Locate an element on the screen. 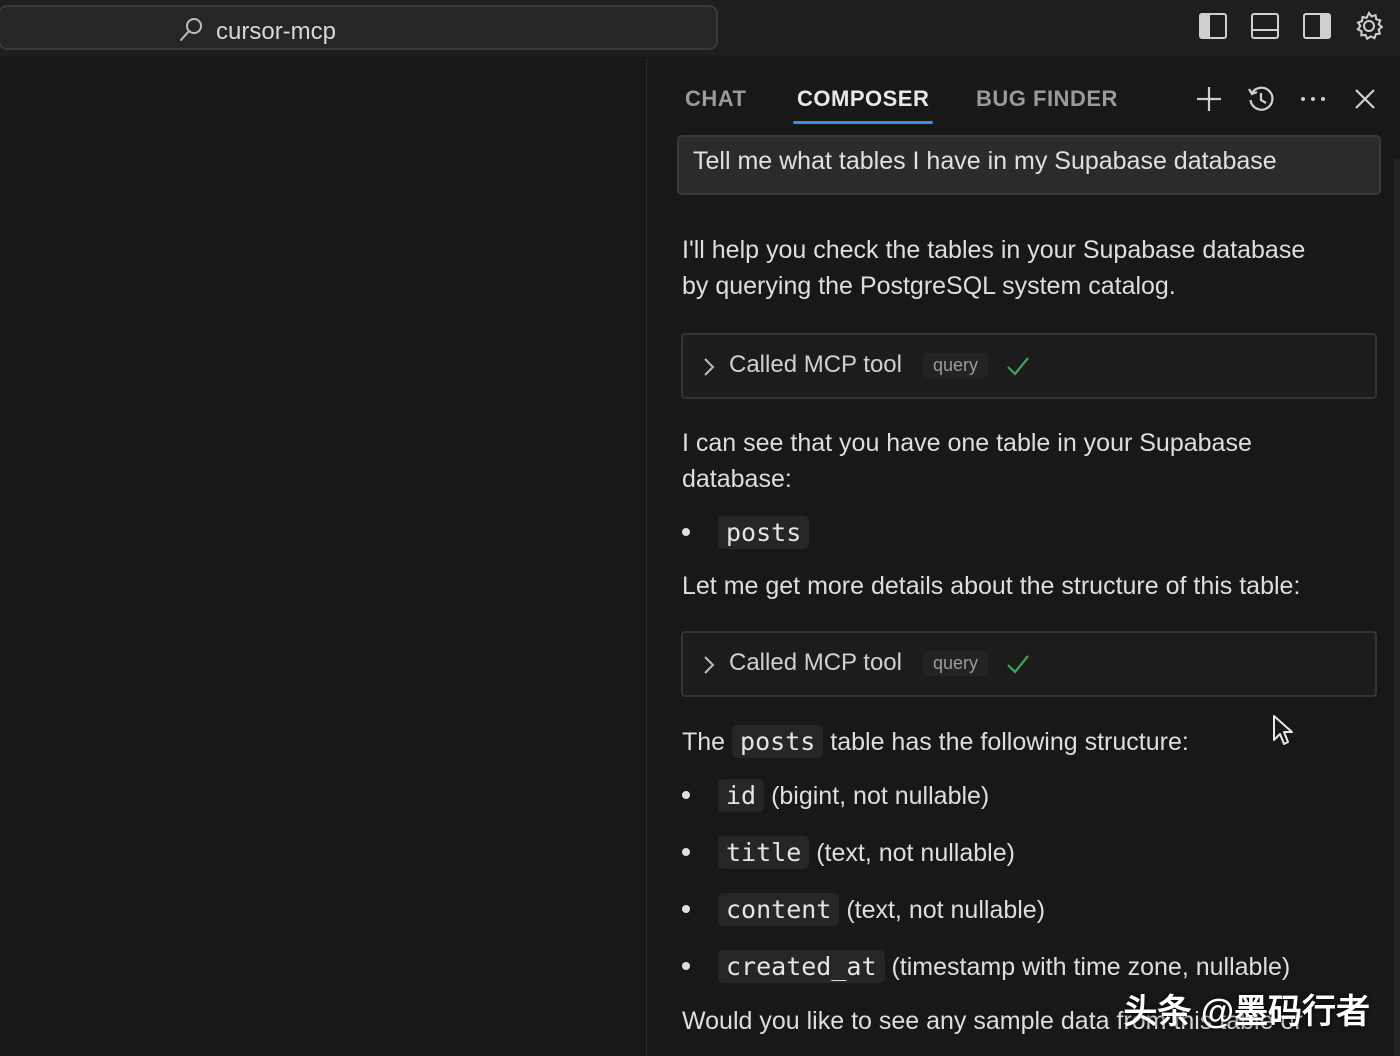 The width and height of the screenshot is (1400, 1056). mouse-cursor-icon is located at coordinates (1283, 730).